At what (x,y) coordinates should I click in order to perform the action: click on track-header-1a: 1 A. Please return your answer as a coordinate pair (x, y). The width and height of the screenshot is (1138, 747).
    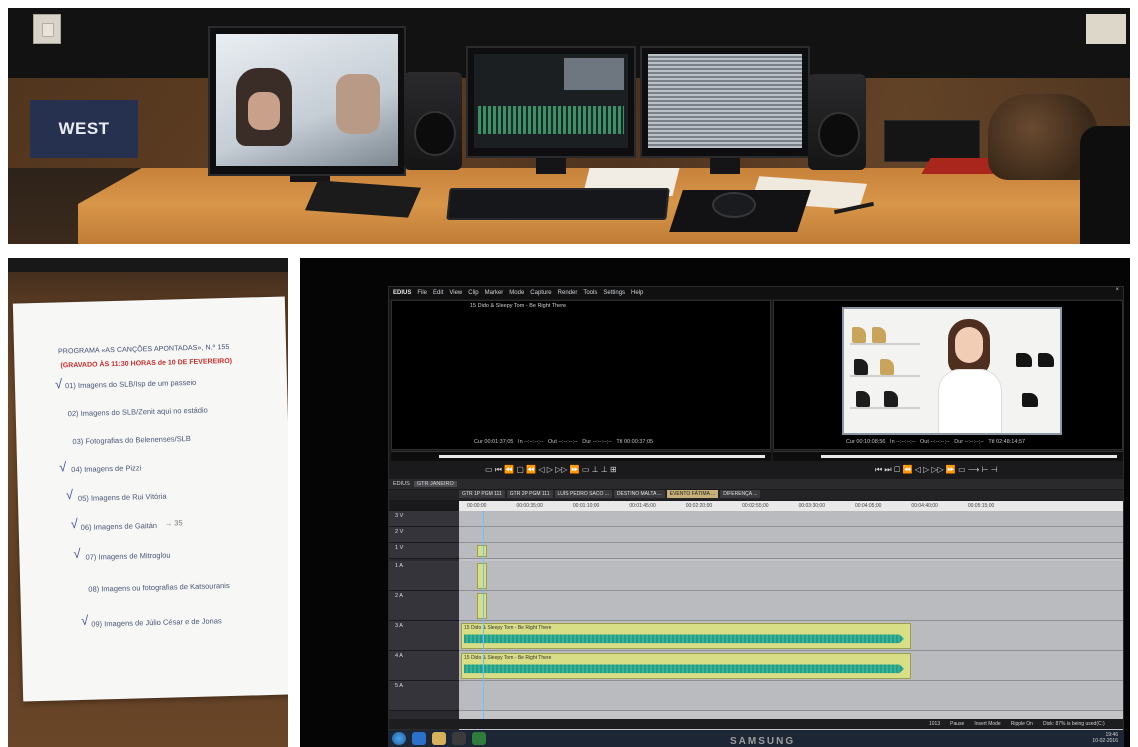
    Looking at the image, I should click on (424, 576).